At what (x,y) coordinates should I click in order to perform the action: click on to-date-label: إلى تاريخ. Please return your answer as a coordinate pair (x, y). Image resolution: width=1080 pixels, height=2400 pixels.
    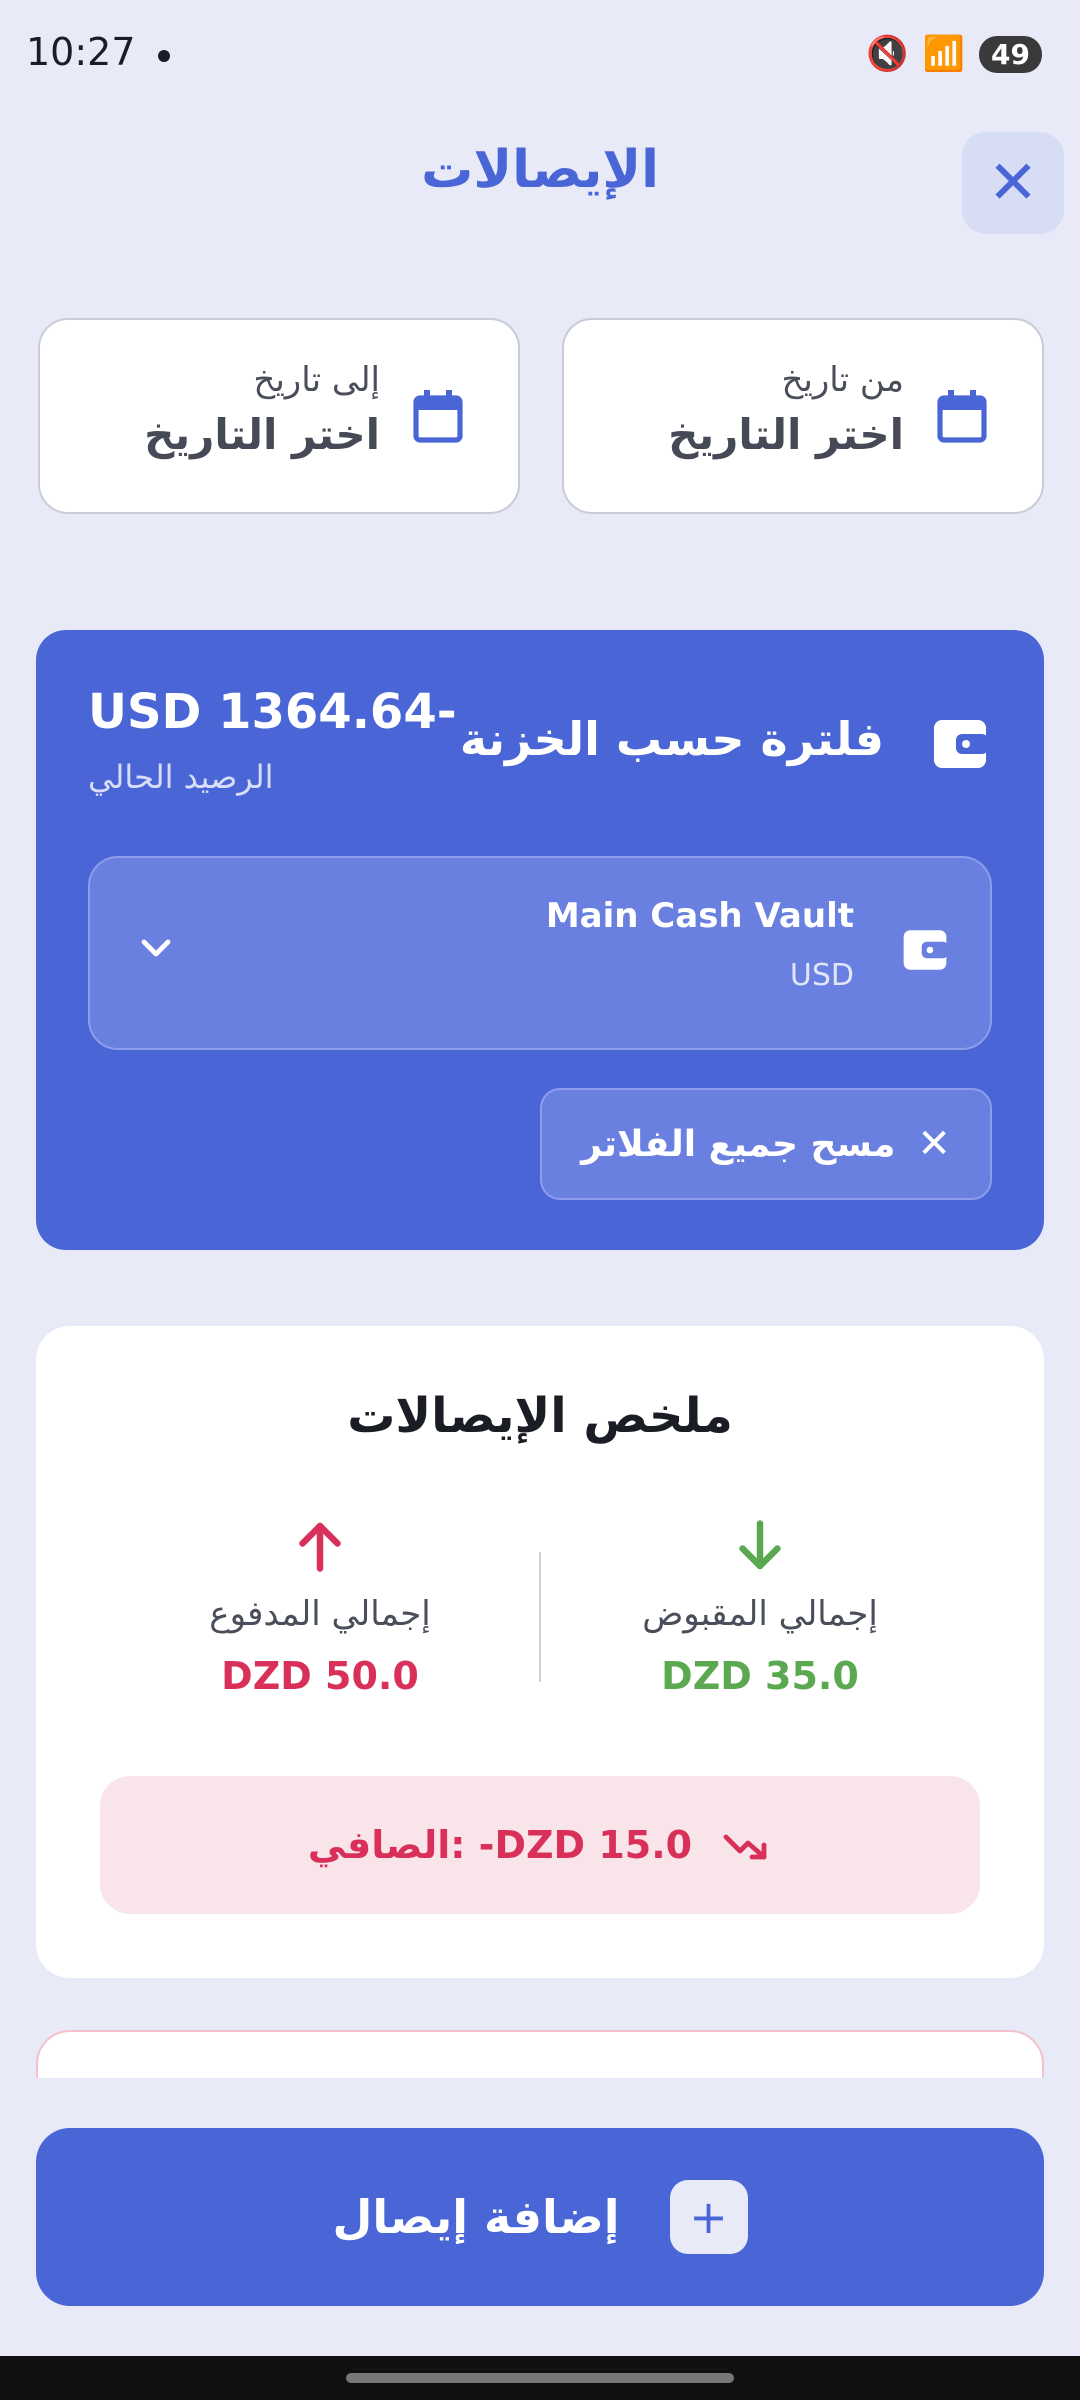
    Looking at the image, I should click on (316, 380).